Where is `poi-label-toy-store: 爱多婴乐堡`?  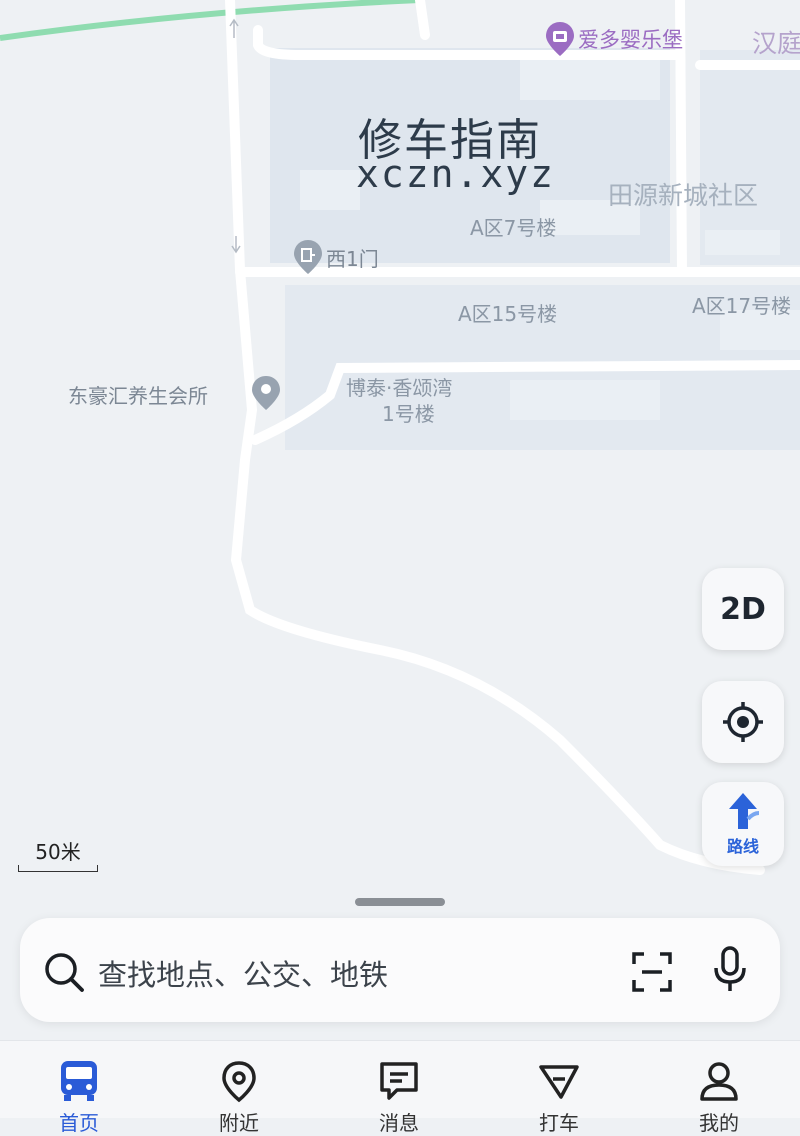 poi-label-toy-store: 爱多婴乐堡 is located at coordinates (630, 39).